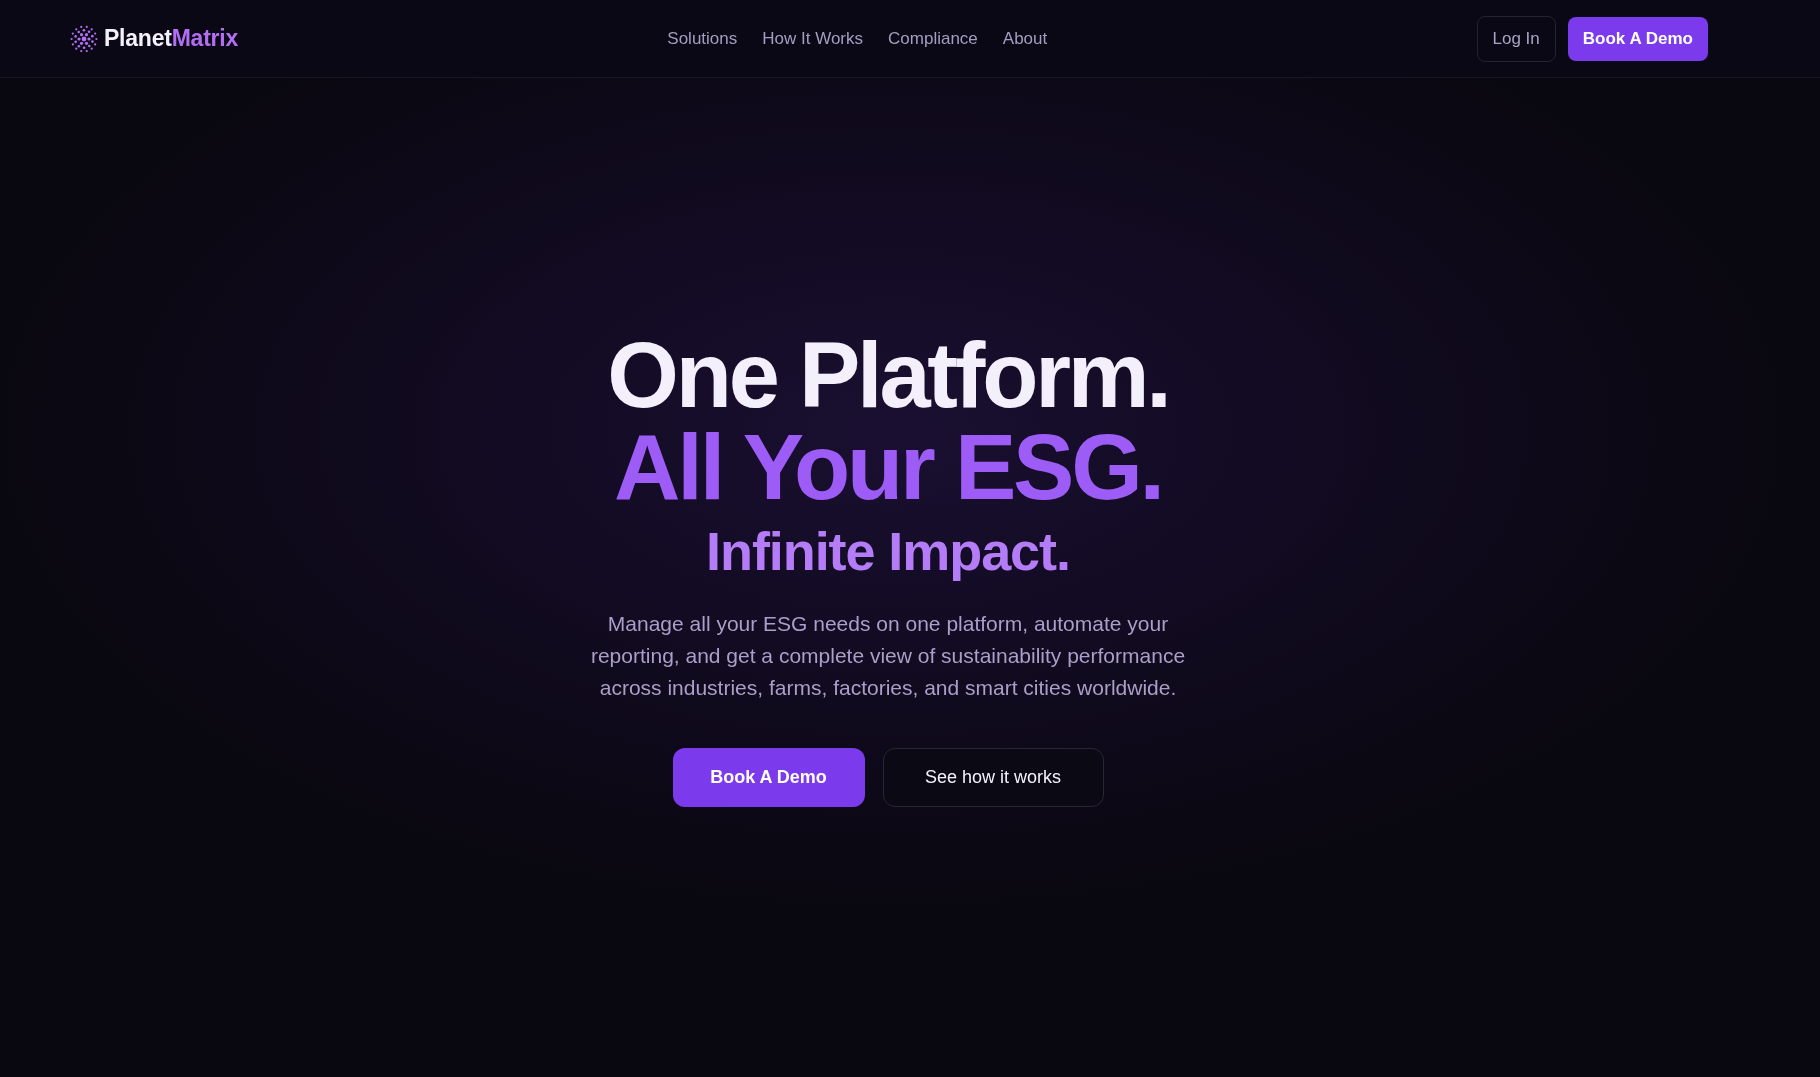 The width and height of the screenshot is (1820, 1077). I want to click on logo-icon, so click(84, 38).